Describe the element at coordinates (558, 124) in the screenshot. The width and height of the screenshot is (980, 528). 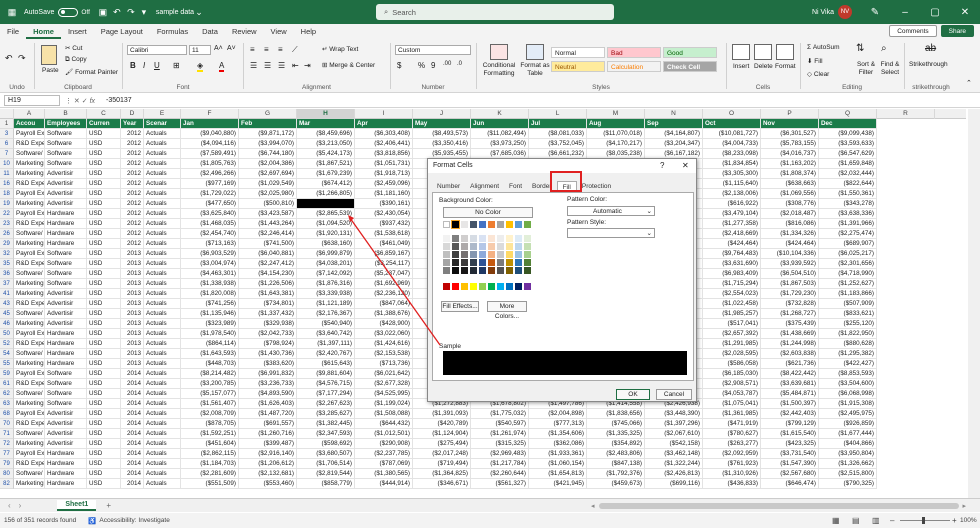
I see `header-cell: Jul` at that location.